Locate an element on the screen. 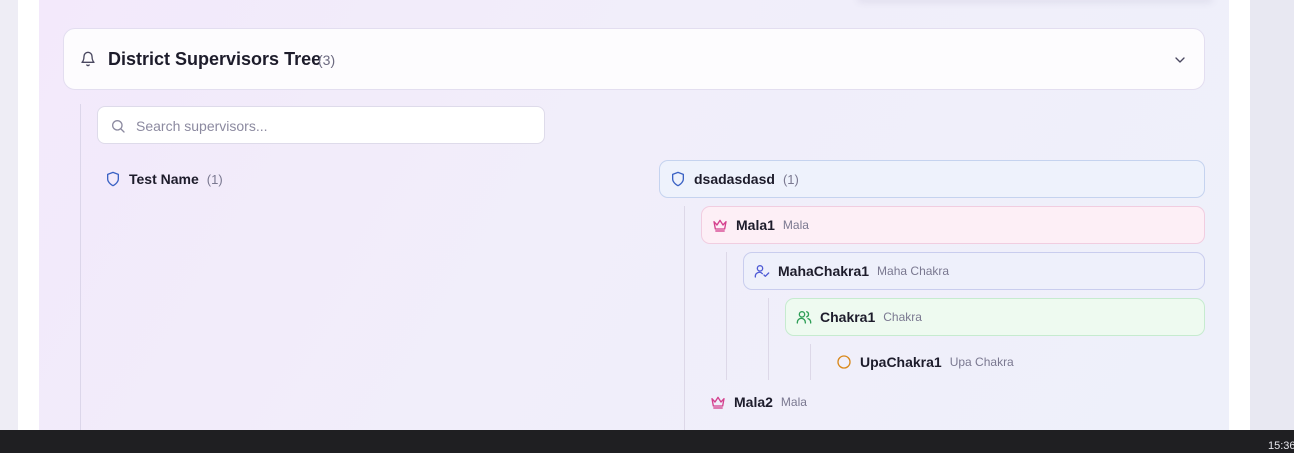 Image resolution: width=1294 pixels, height=453 pixels. window-left-edge is located at coordinates (9, 215).